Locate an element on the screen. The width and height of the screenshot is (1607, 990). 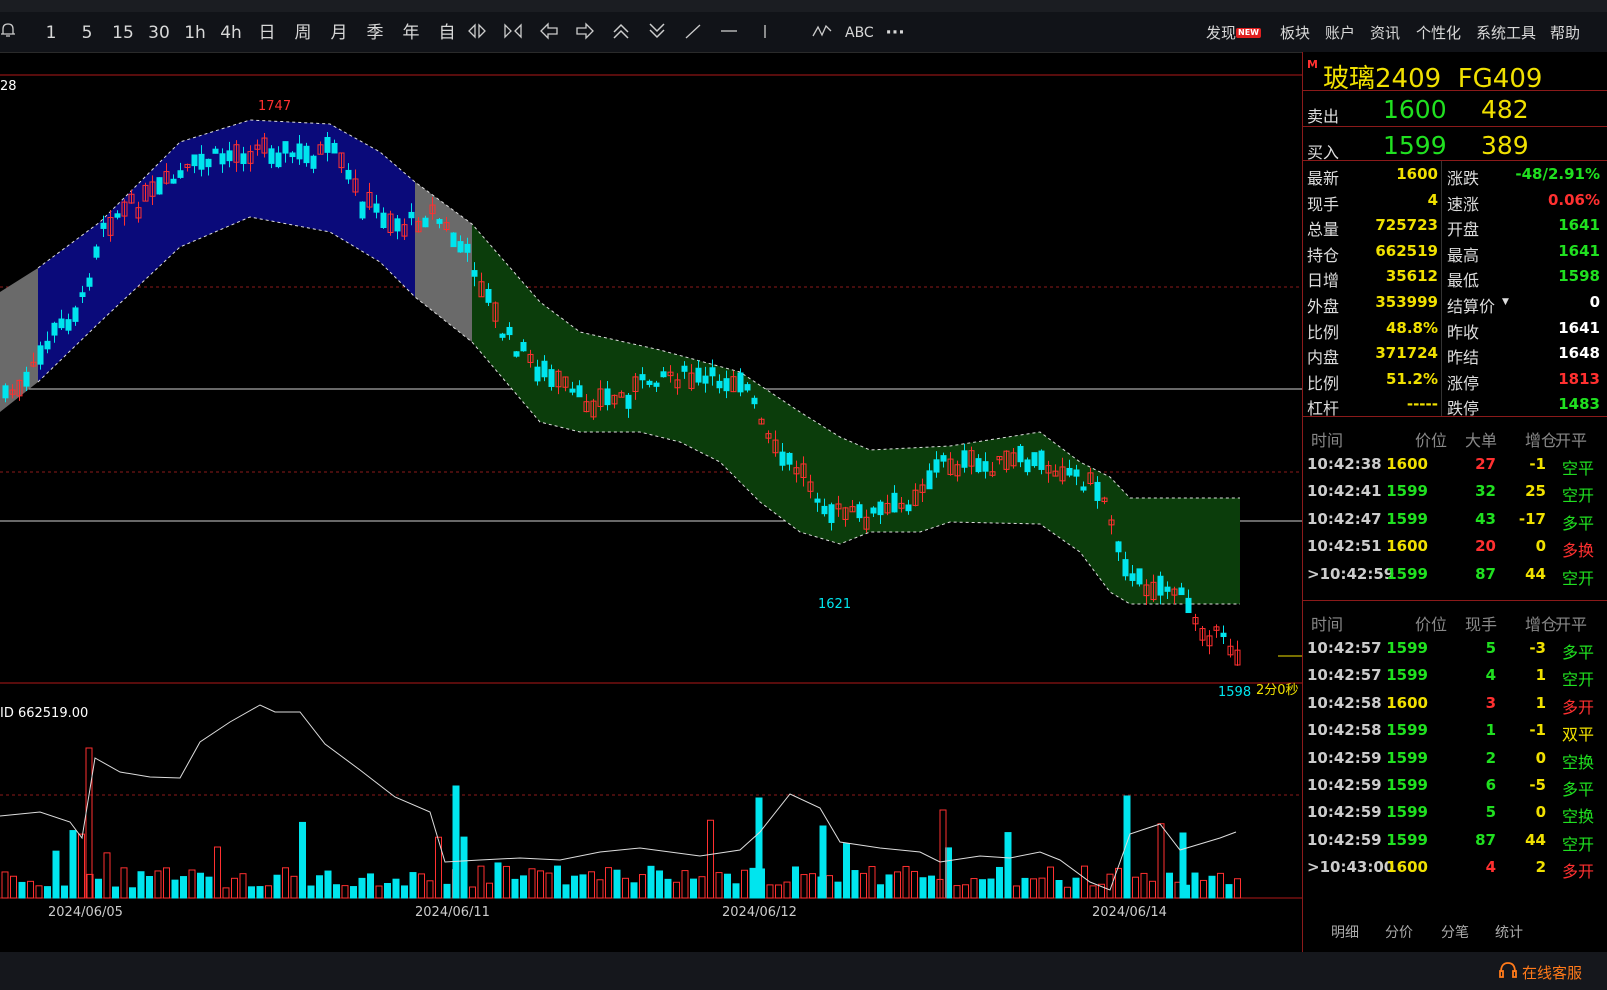
tick-row: 10:42:58 1599 1 -1 双平 is located at coordinates (1455, 732).